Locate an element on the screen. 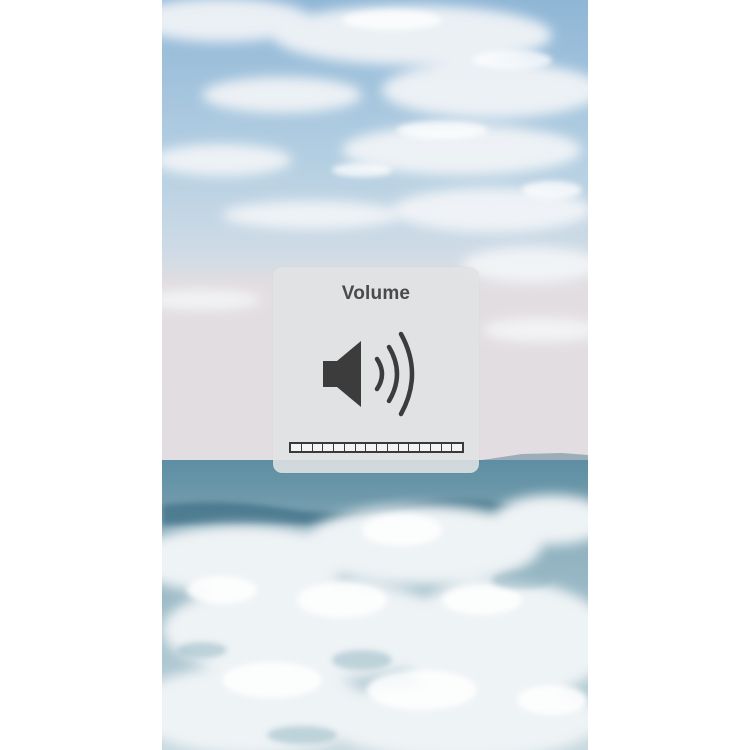 This screenshot has height=750, width=750. speaker-high-volume-icon is located at coordinates (369, 374).